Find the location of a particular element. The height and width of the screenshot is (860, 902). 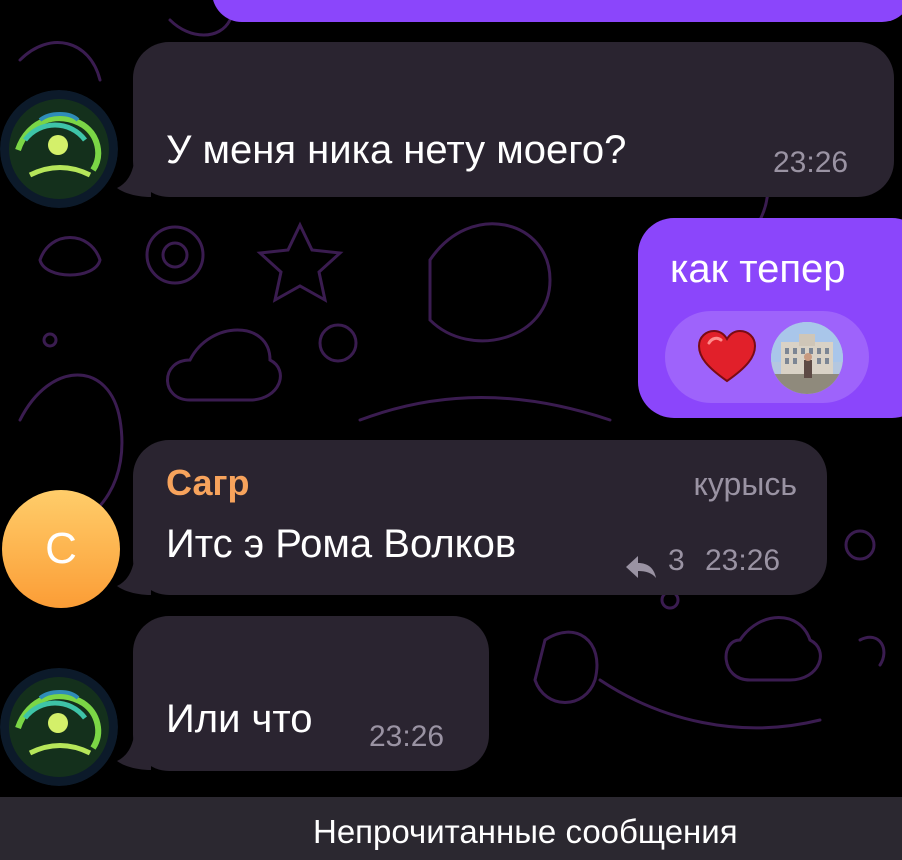

message-text: Или что is located at coordinates (239, 719).